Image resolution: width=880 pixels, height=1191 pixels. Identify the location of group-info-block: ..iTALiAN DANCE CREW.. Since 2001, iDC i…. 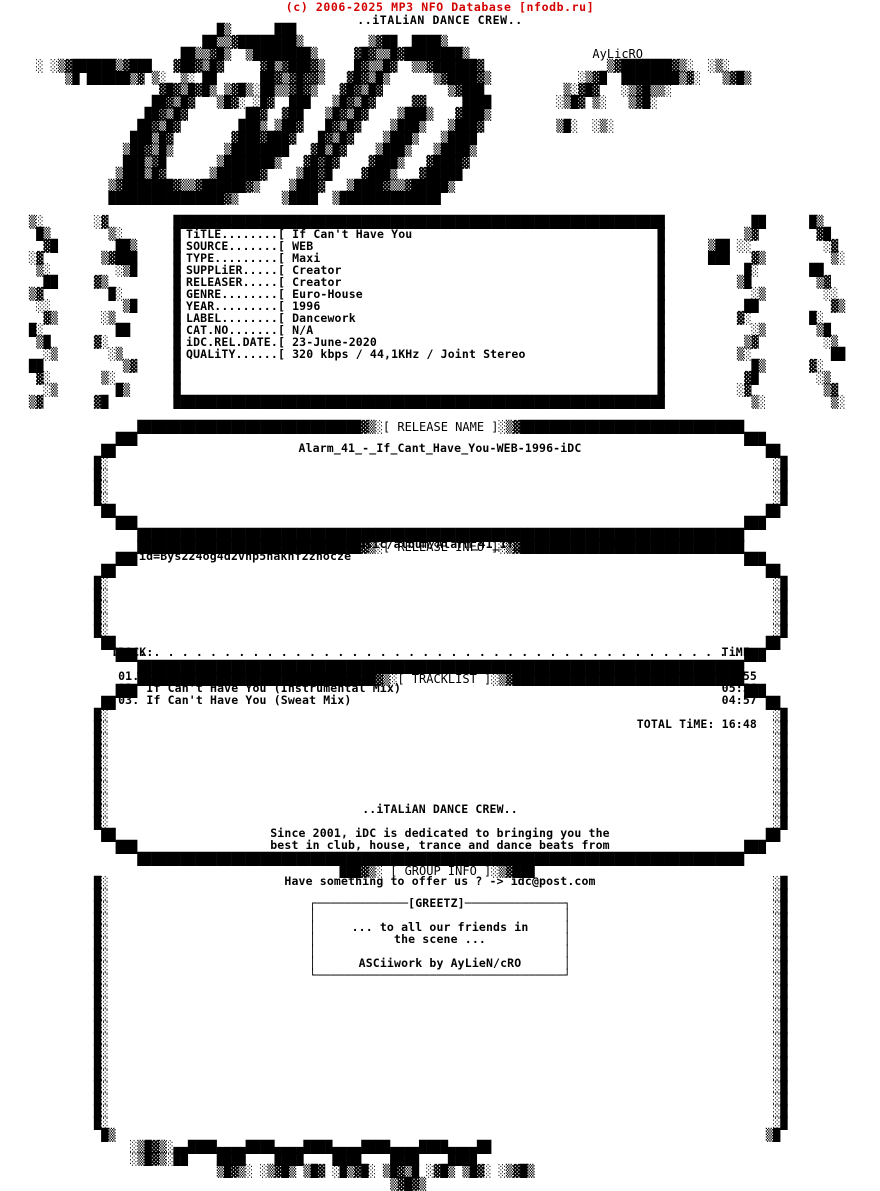
(440, 845).